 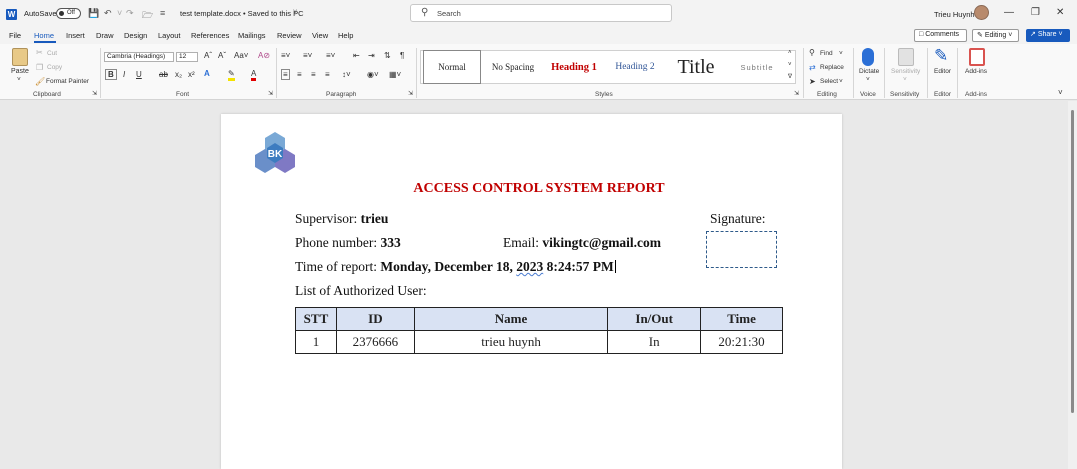 What do you see at coordinates (222, 55) in the screenshot?
I see `shrink-font-icon: Aˇ` at bounding box center [222, 55].